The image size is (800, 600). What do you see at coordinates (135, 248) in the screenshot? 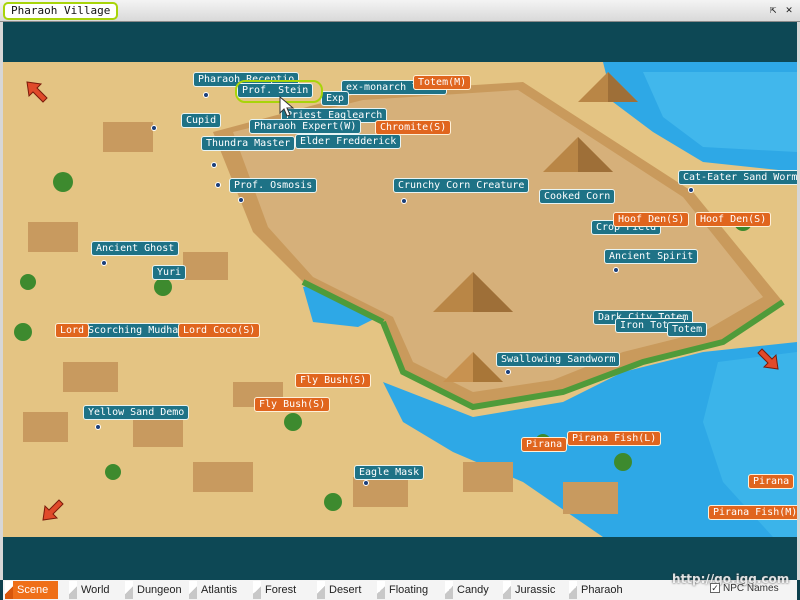
I see `npc-label: Ancient Ghost` at bounding box center [135, 248].